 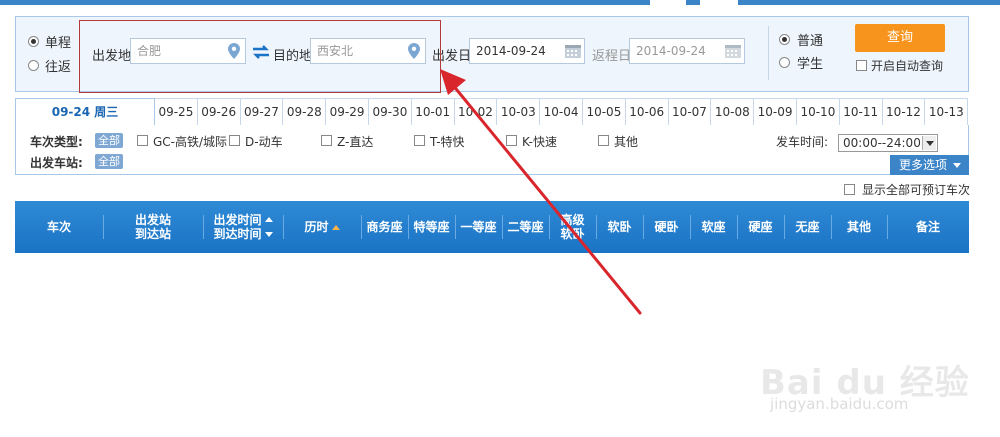 What do you see at coordinates (666, 227) in the screenshot?
I see `col-hard-sleeper: 硬卧` at bounding box center [666, 227].